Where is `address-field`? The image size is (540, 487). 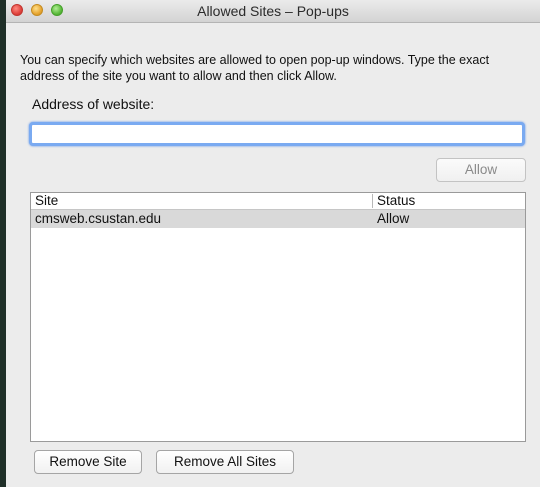
address-field is located at coordinates (277, 134).